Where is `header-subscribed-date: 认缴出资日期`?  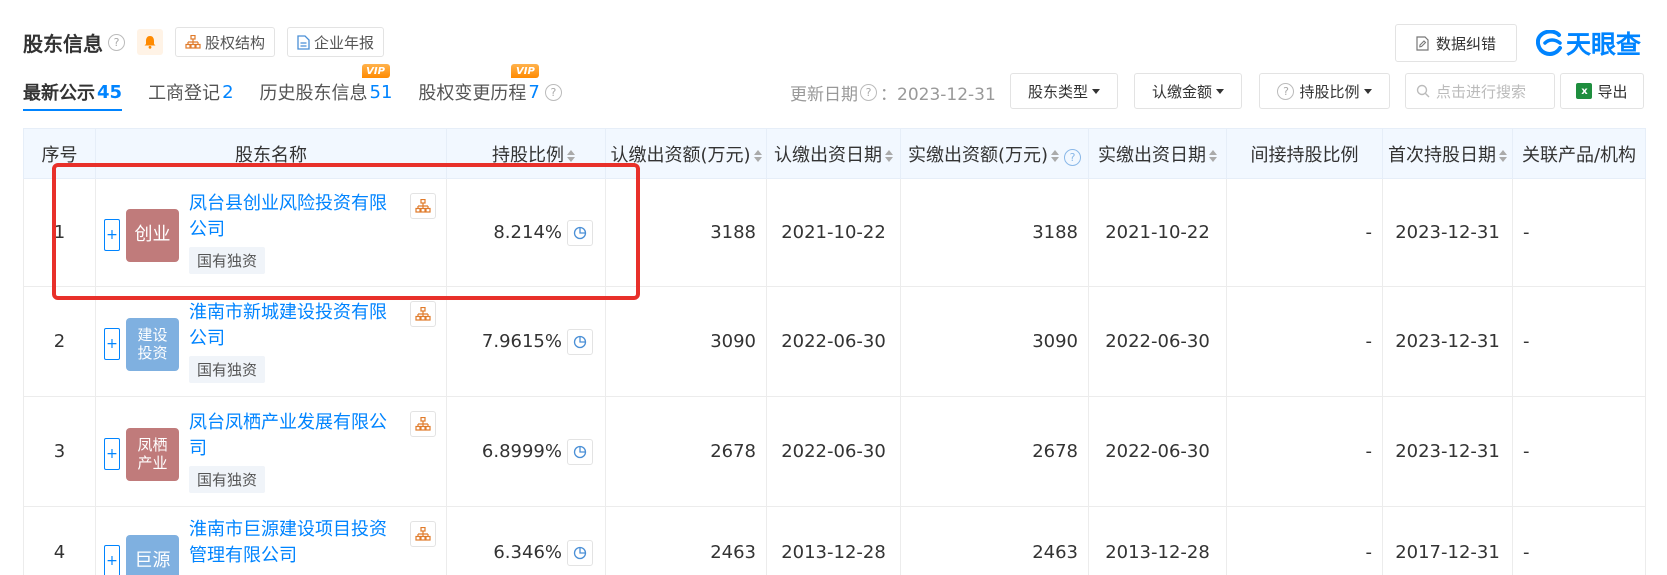
header-subscribed-date: 认缴出资日期 is located at coordinates (833, 153).